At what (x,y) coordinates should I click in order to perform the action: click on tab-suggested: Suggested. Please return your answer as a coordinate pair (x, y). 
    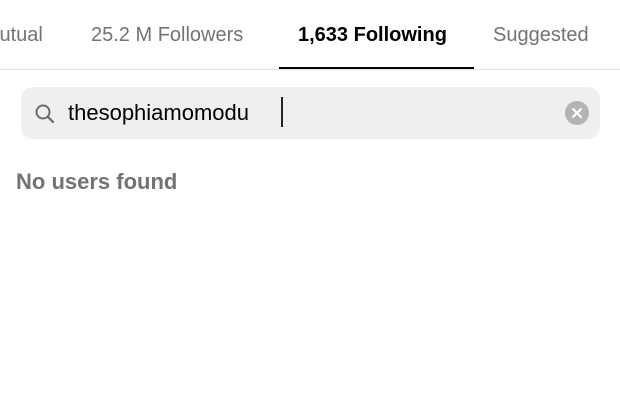
    Looking at the image, I should click on (541, 35).